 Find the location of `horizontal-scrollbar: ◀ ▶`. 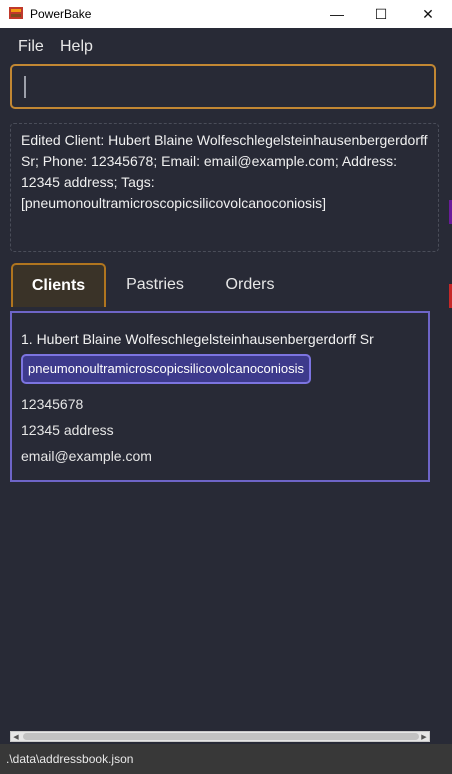

horizontal-scrollbar: ◀ ▶ is located at coordinates (220, 736).